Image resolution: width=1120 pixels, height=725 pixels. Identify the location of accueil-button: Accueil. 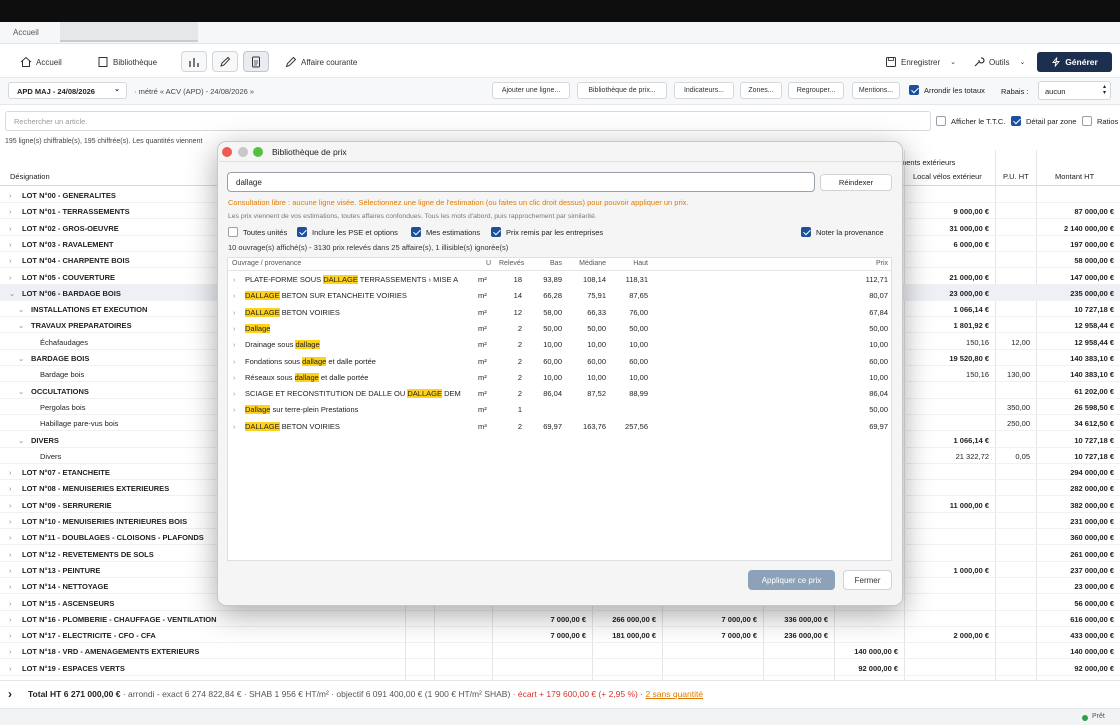
(41, 62).